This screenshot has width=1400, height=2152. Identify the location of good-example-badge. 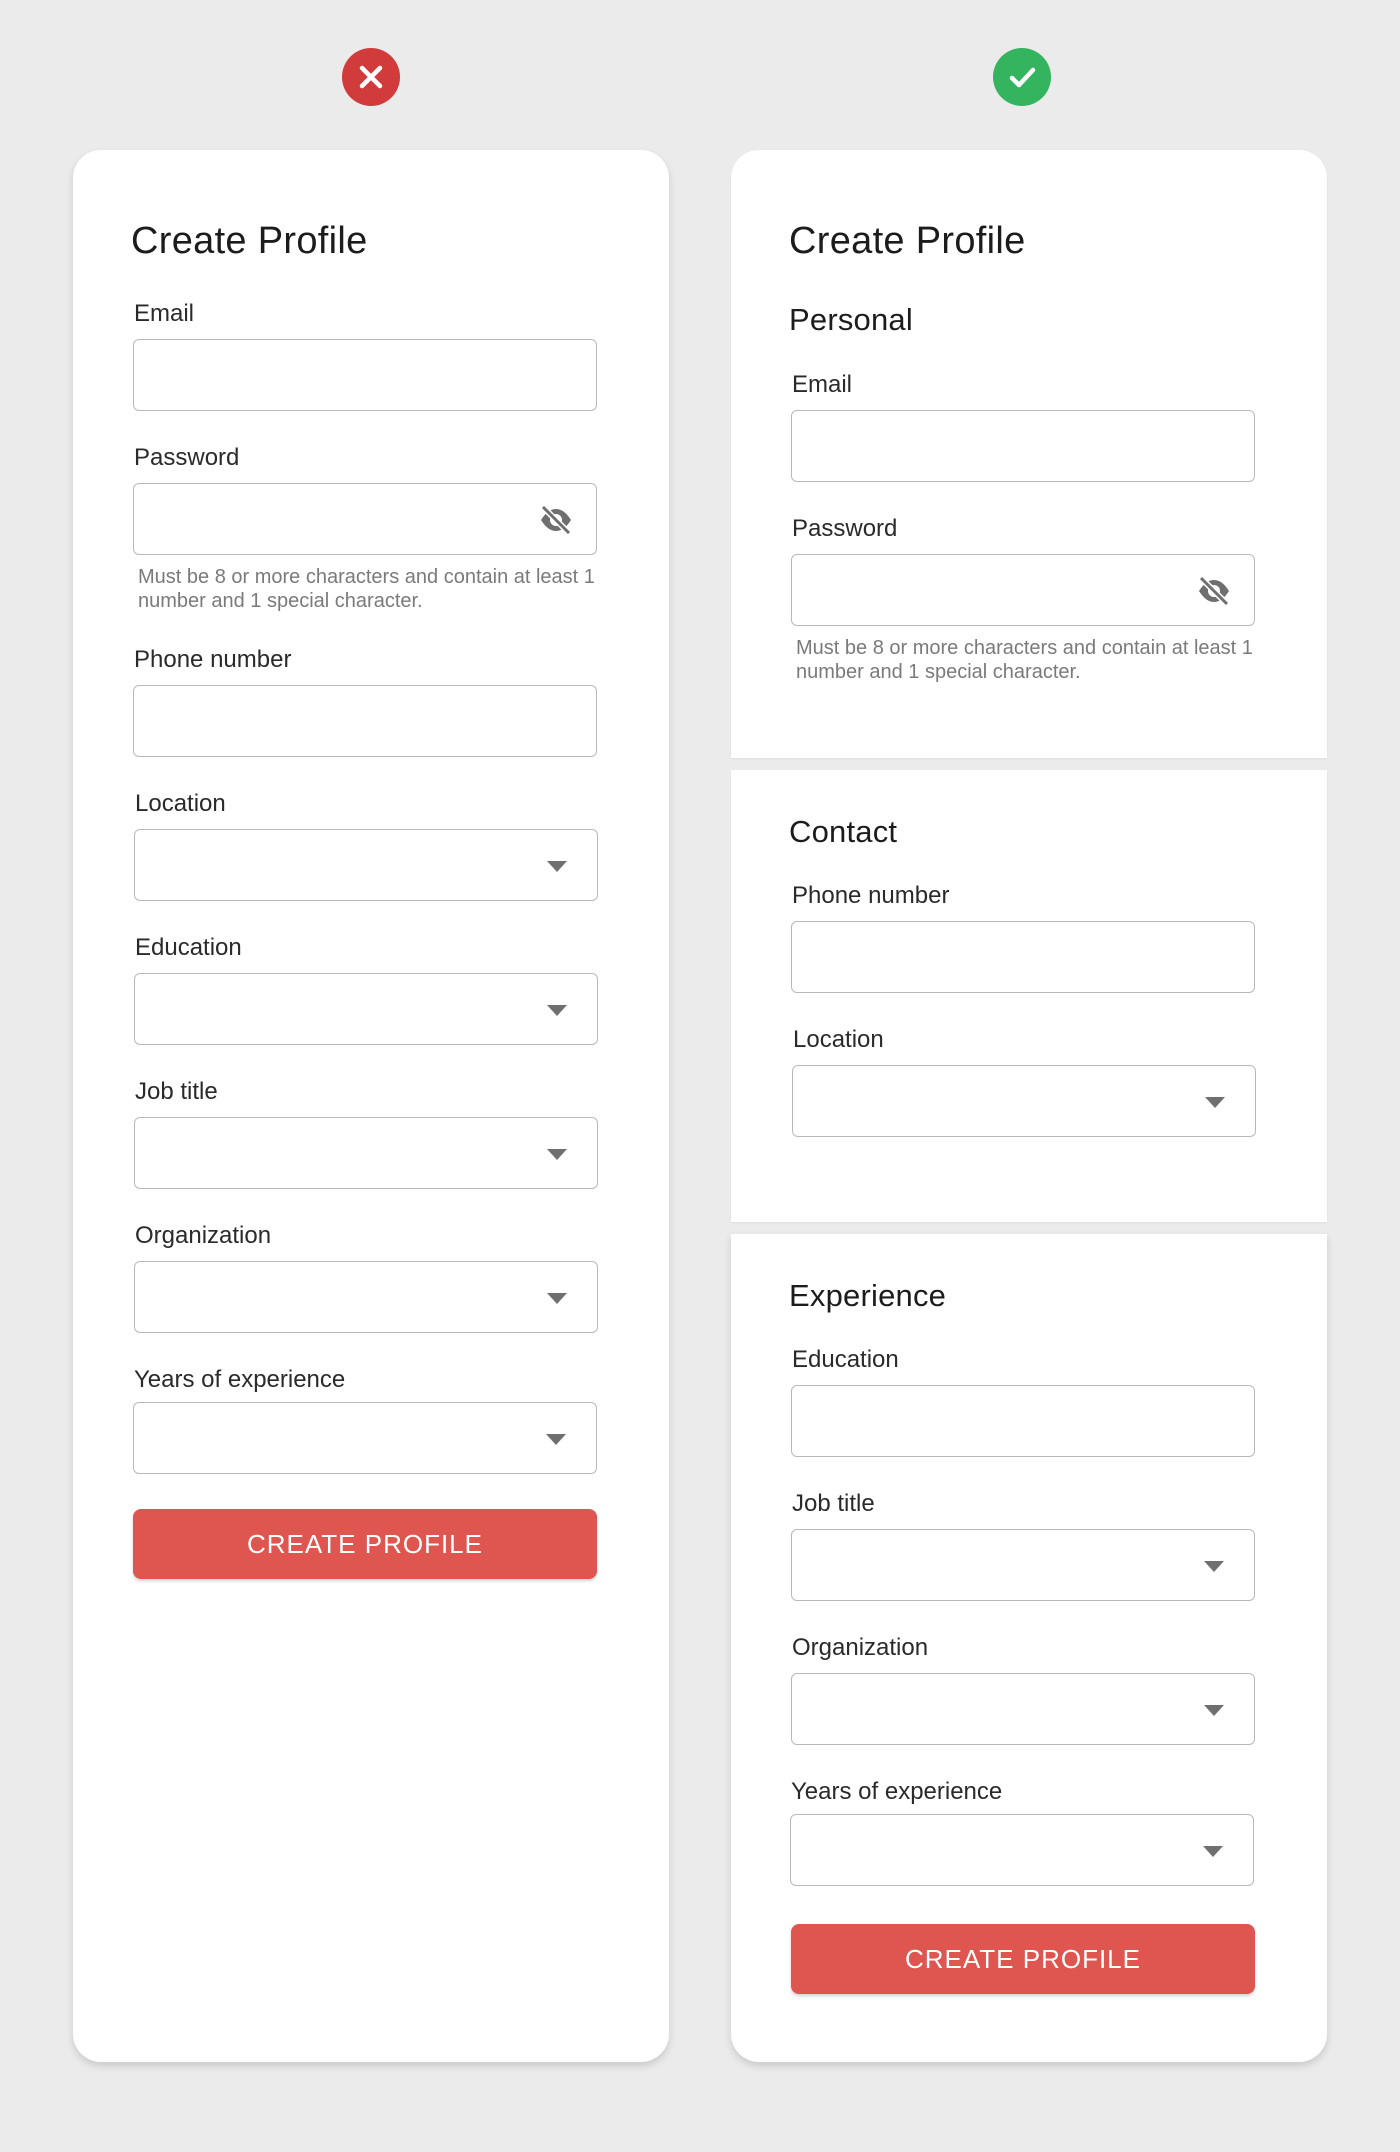
(1022, 77).